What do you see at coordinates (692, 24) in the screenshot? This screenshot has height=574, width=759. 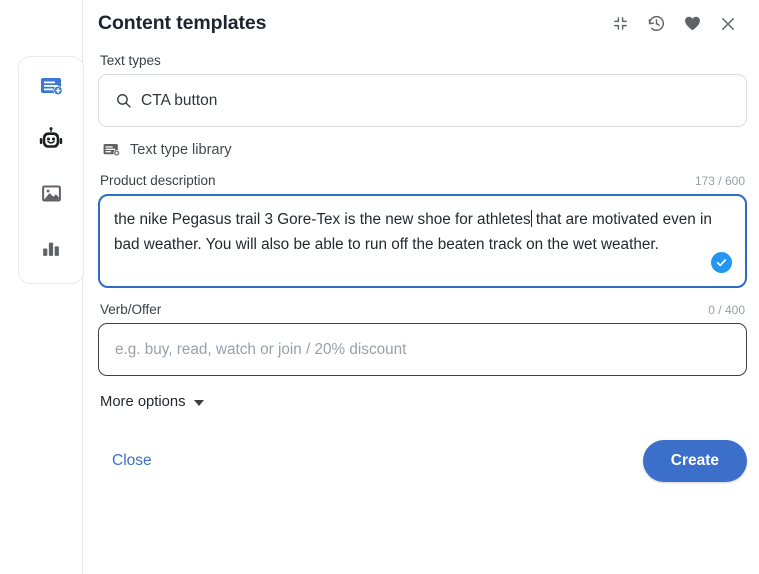 I see `heart-icon` at bounding box center [692, 24].